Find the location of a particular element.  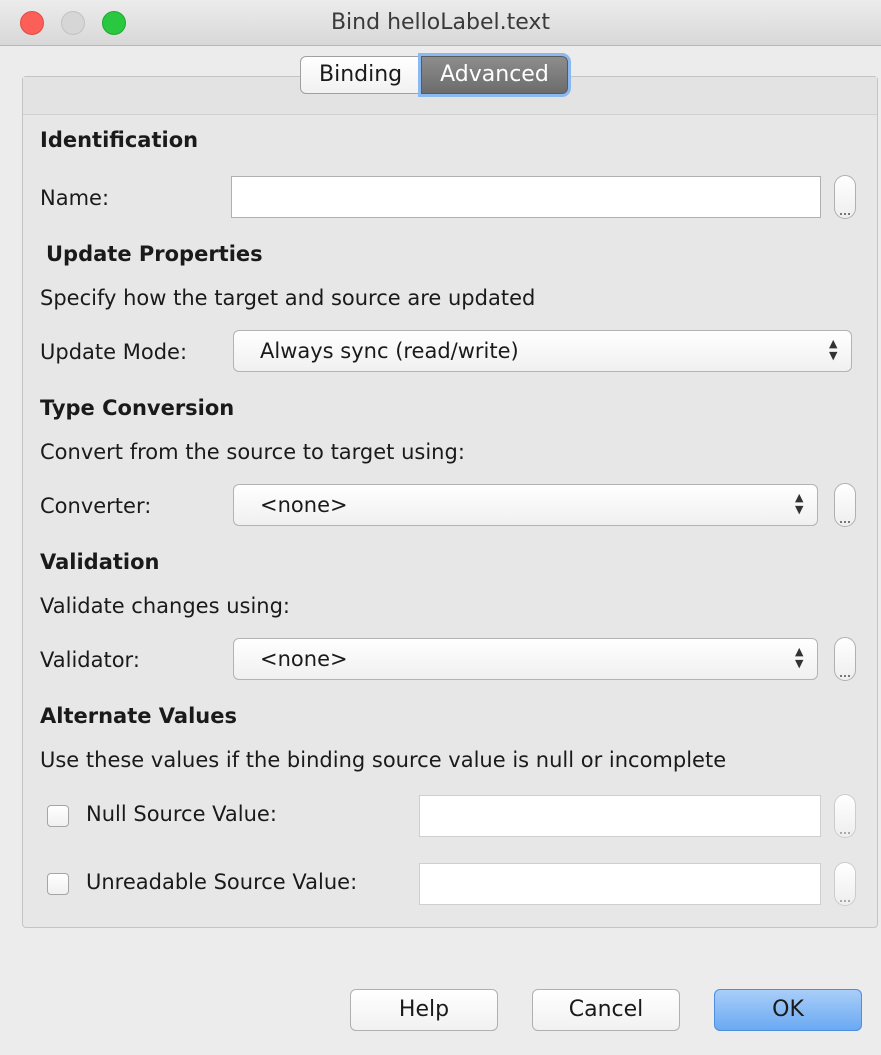

validation-heading: Validation is located at coordinates (100, 562).